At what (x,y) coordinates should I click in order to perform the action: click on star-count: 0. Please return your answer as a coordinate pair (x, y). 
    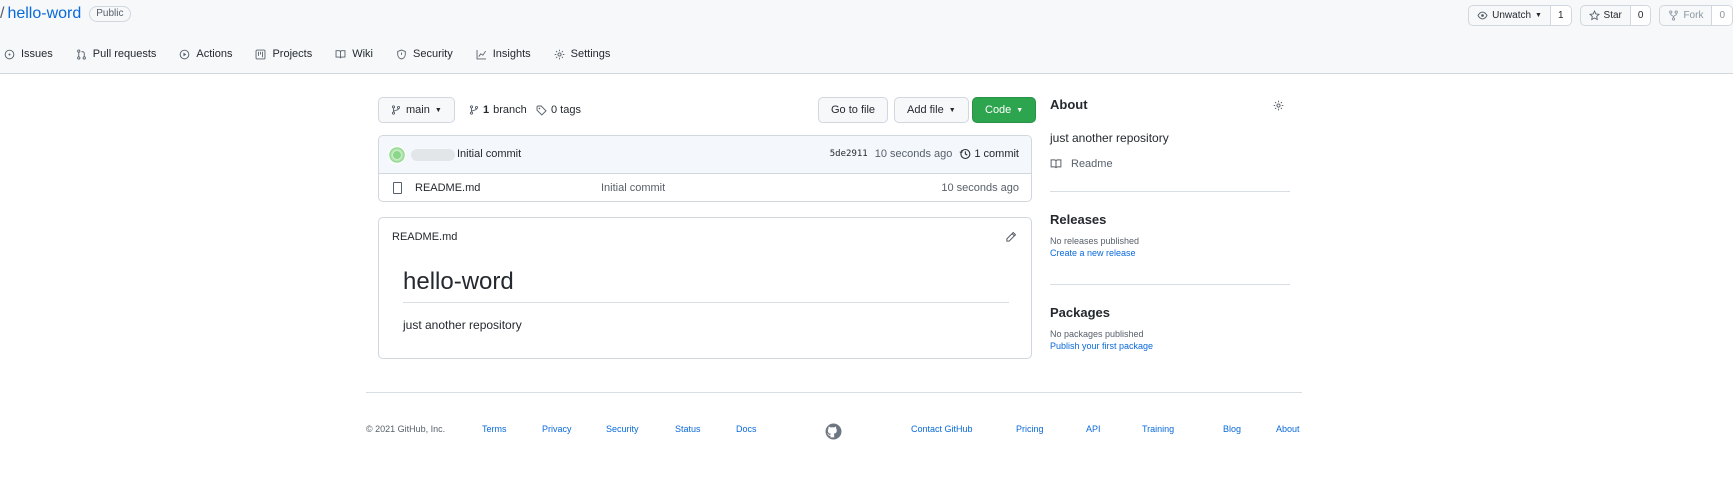
    Looking at the image, I should click on (1640, 15).